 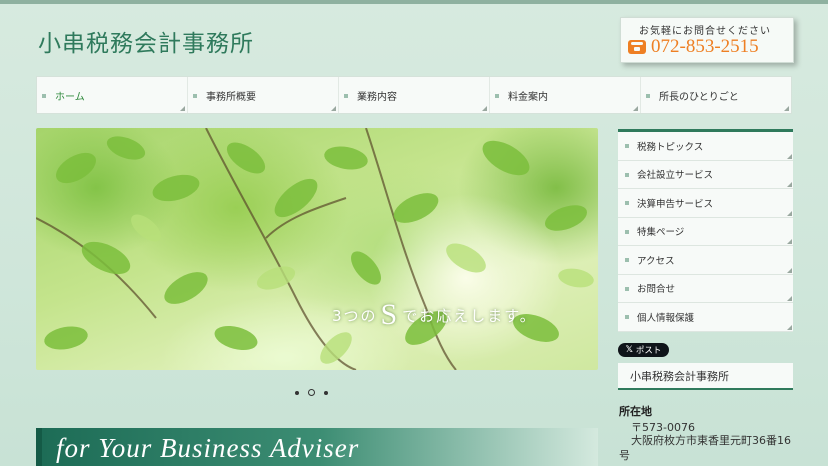 I want to click on site-title: 小串税務会計事務所, so click(x=146, y=41).